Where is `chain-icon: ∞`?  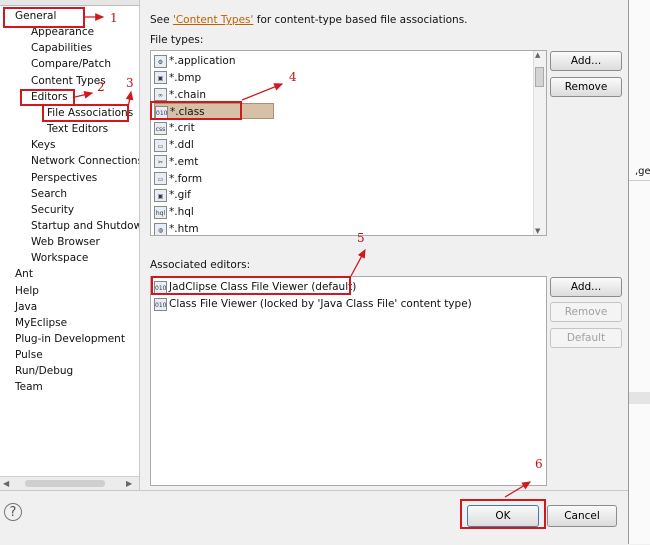 chain-icon: ∞ is located at coordinates (160, 95).